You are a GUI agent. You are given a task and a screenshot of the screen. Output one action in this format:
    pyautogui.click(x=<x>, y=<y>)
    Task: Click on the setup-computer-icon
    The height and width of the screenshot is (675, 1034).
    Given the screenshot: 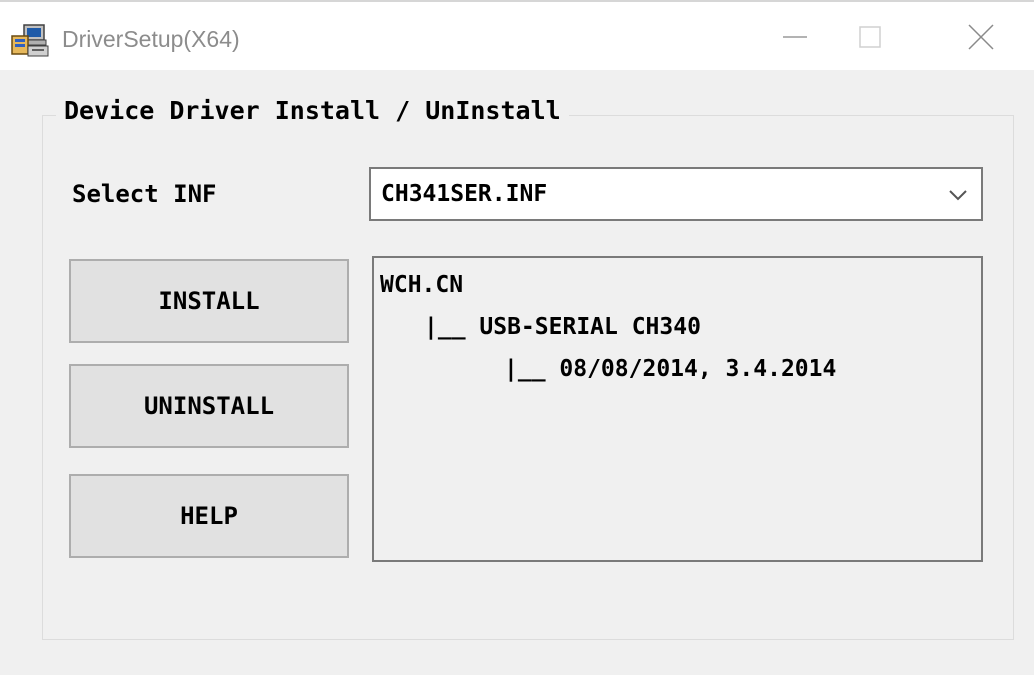 What is the action you would take?
    pyautogui.click(x=30, y=41)
    